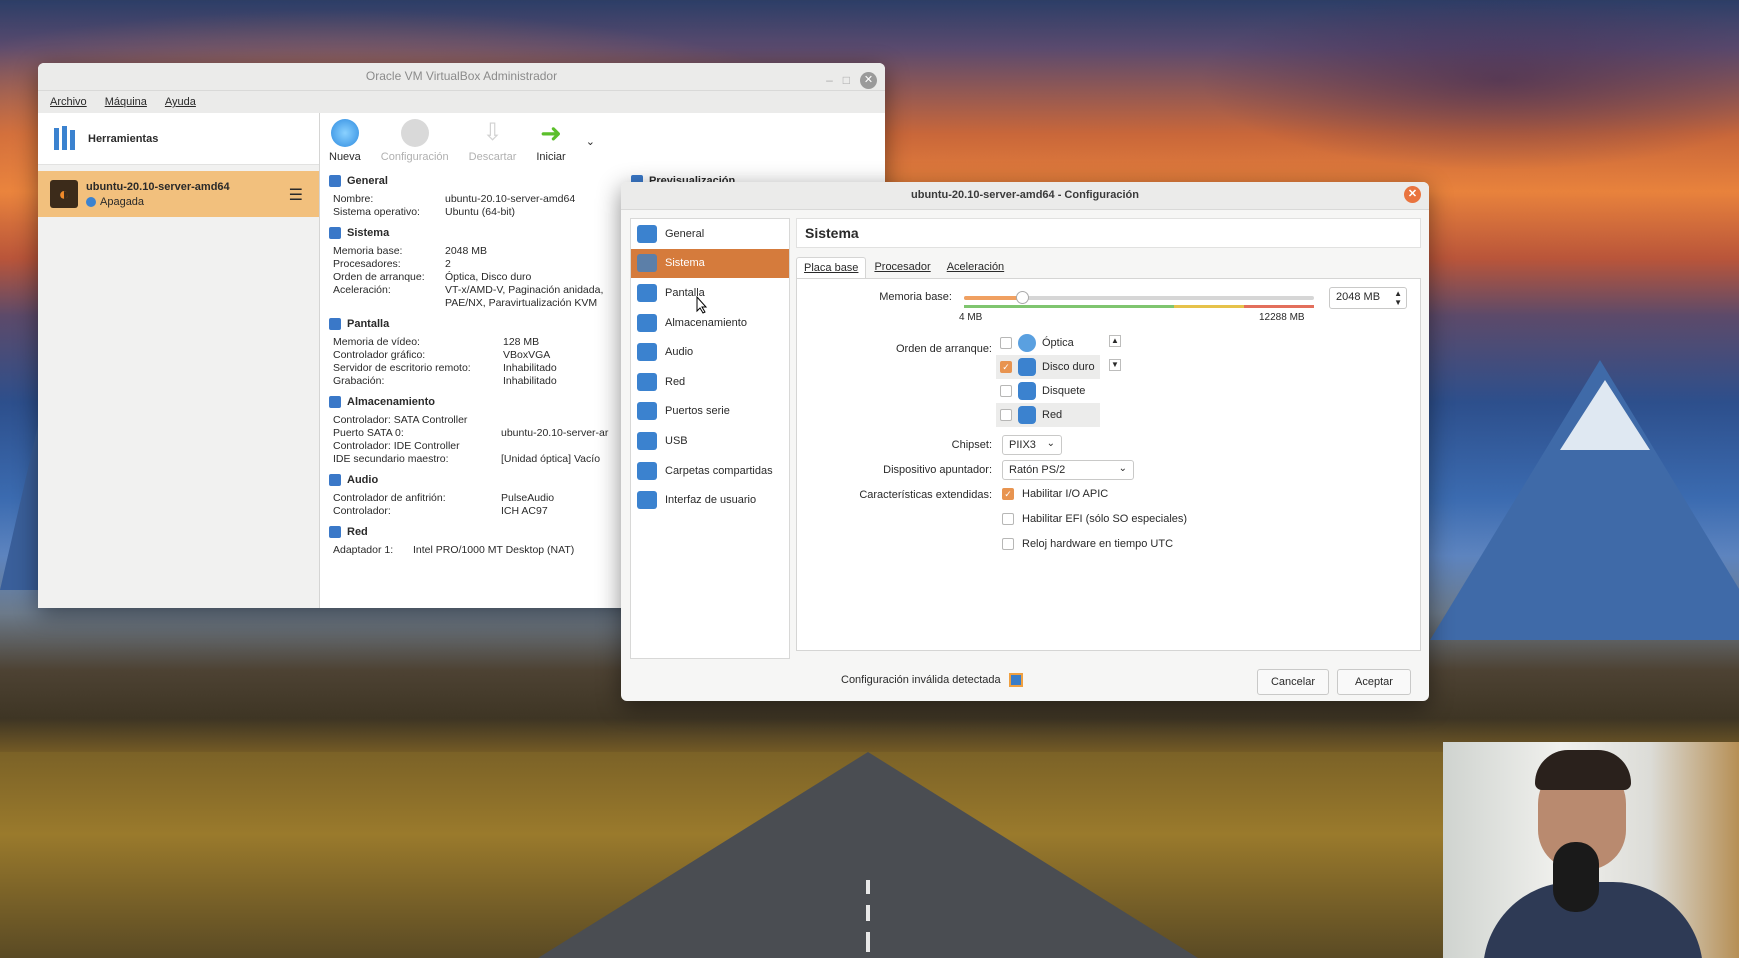 Image resolution: width=1739 pixels, height=958 pixels. I want to click on detail-key: IDE secundario maestro:, so click(391, 459).